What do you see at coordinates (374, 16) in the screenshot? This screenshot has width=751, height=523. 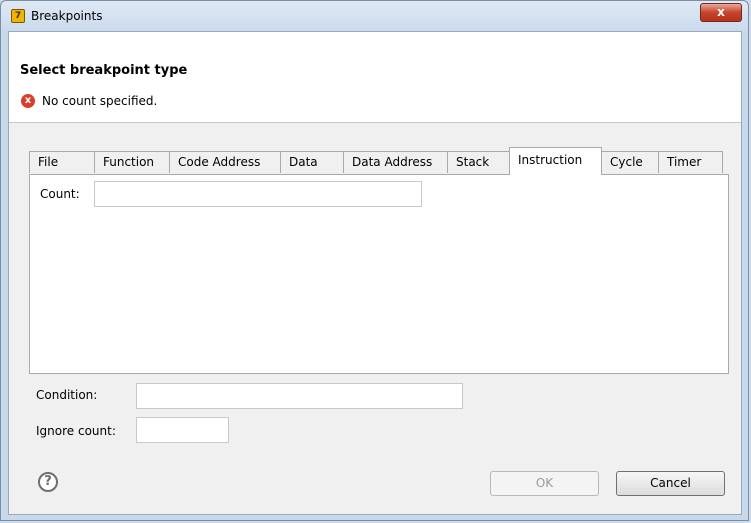 I see `title-bar: 7 Breakpoints x` at bounding box center [374, 16].